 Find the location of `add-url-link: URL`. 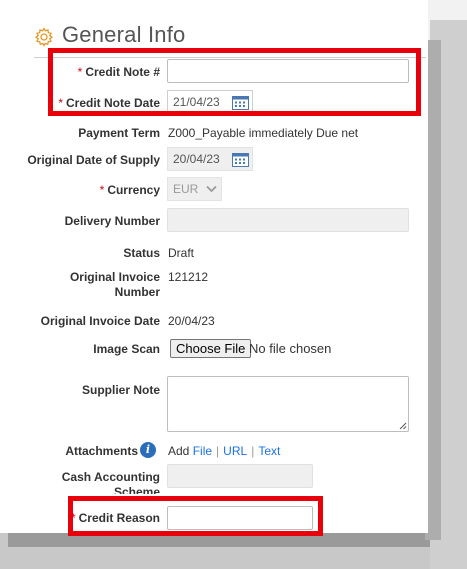

add-url-link: URL is located at coordinates (235, 451).